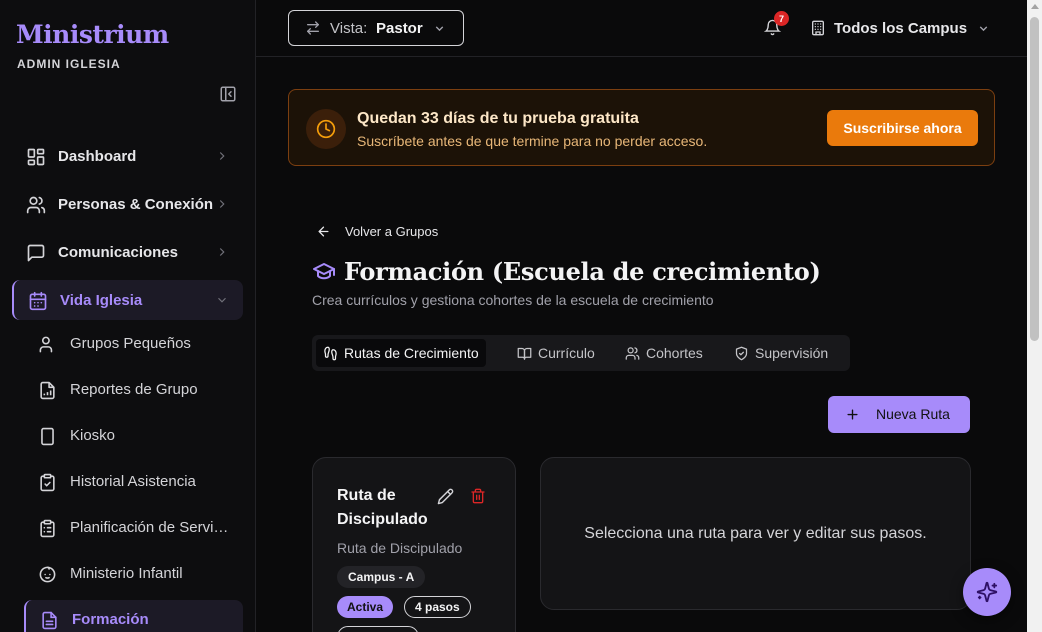 Image resolution: width=1042 pixels, height=632 pixels. I want to click on sidebar-item-personas: Personas & Conexión, so click(127, 204).